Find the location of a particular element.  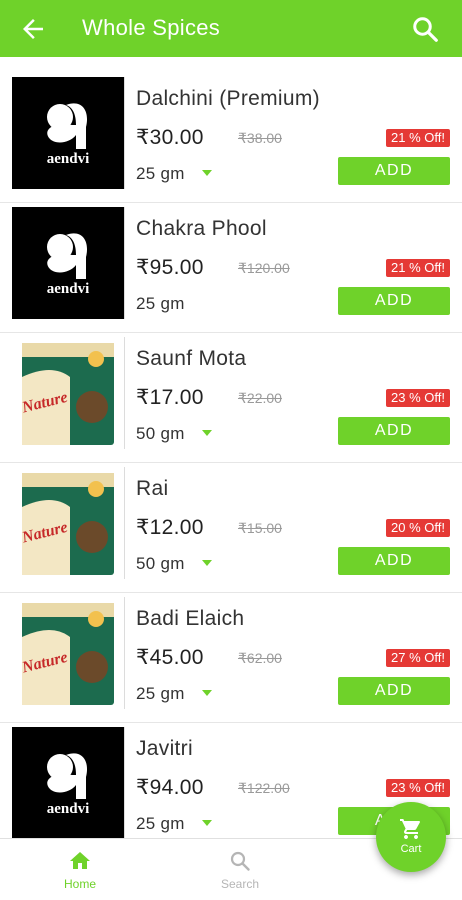

product-mrp: ₹15.00 is located at coordinates (260, 528).